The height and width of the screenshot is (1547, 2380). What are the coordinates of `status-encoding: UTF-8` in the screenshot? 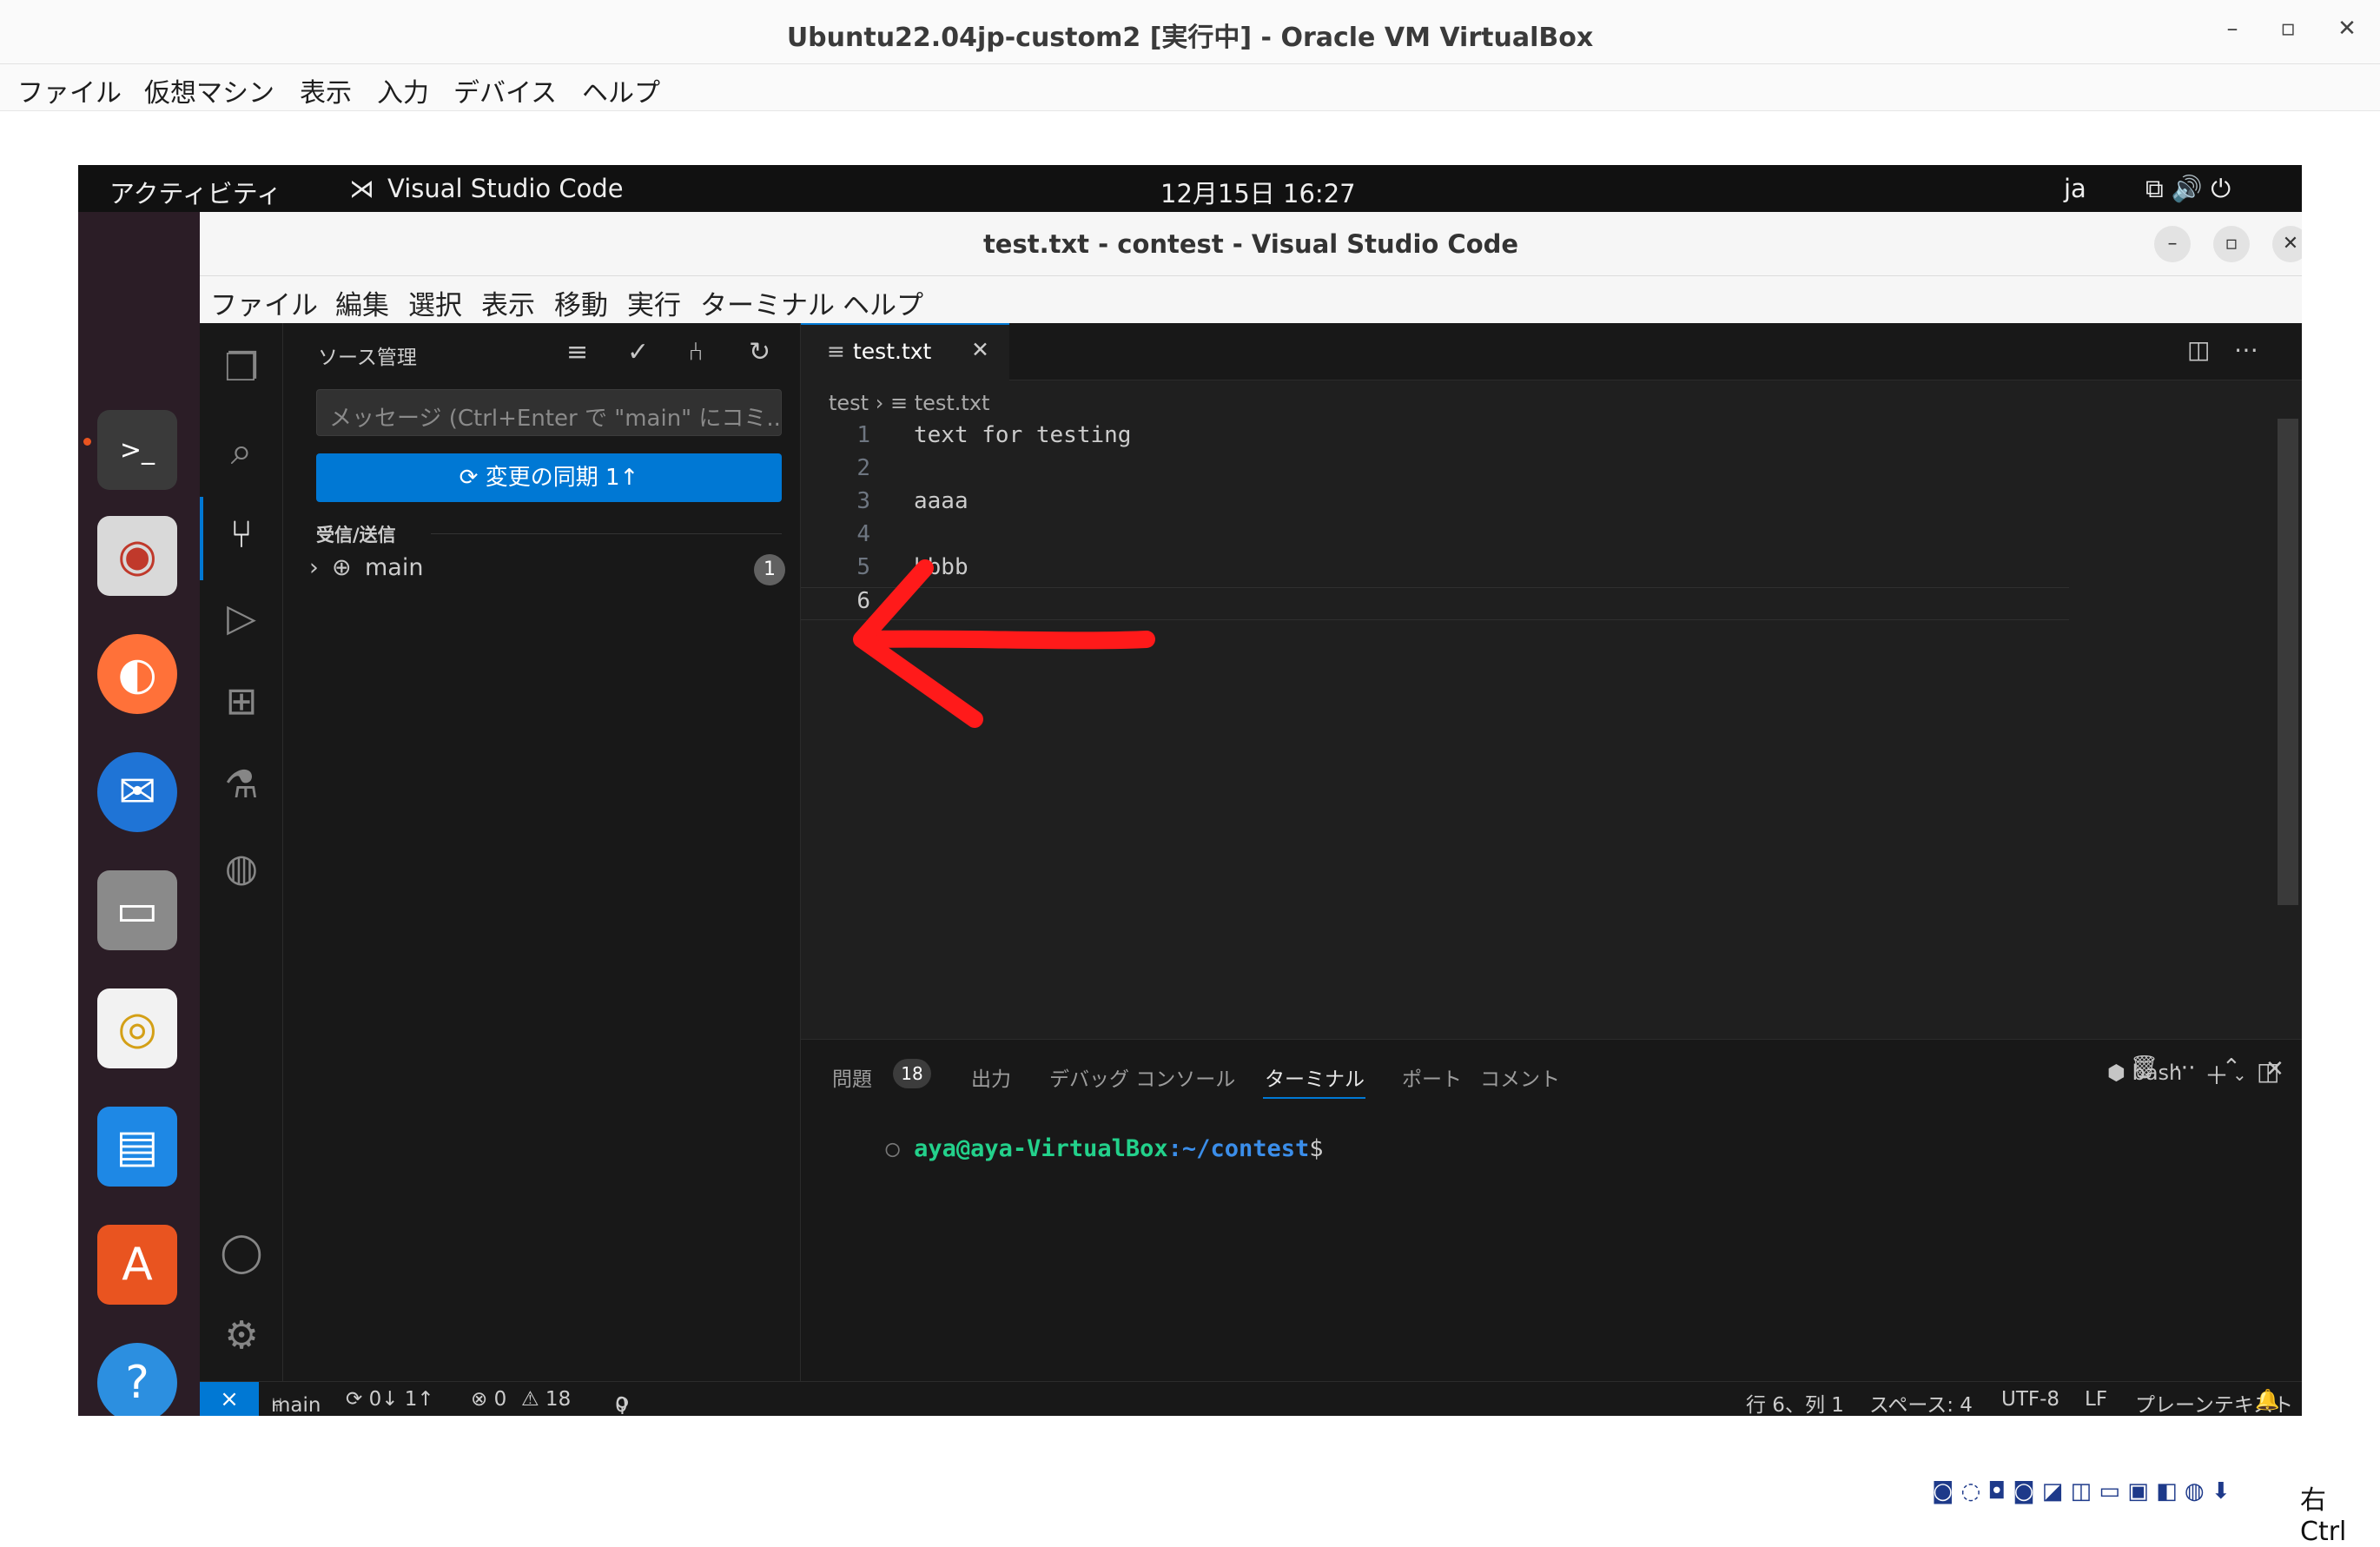 It's located at (2030, 1399).